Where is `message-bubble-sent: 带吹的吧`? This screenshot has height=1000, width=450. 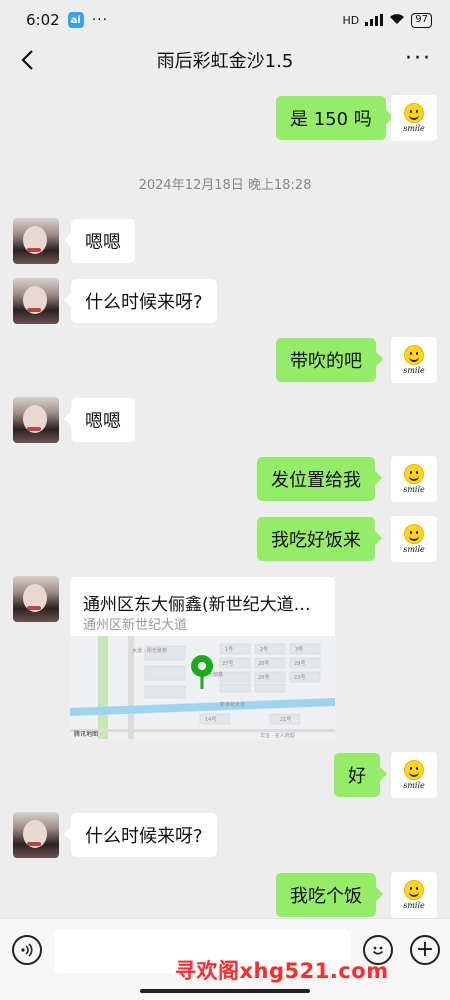
message-bubble-sent: 带吹的吧 is located at coordinates (326, 360).